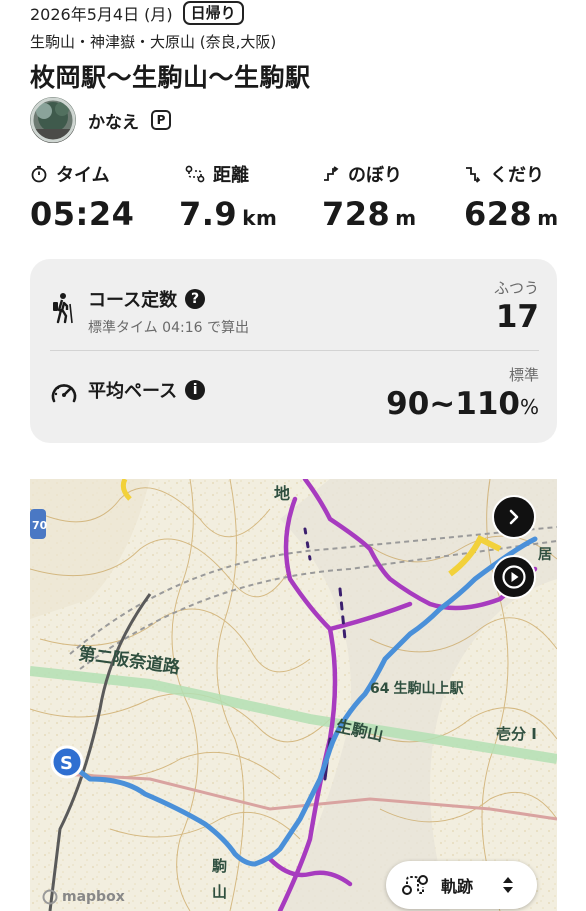  I want to click on map-label-chi: 地, so click(282, 493).